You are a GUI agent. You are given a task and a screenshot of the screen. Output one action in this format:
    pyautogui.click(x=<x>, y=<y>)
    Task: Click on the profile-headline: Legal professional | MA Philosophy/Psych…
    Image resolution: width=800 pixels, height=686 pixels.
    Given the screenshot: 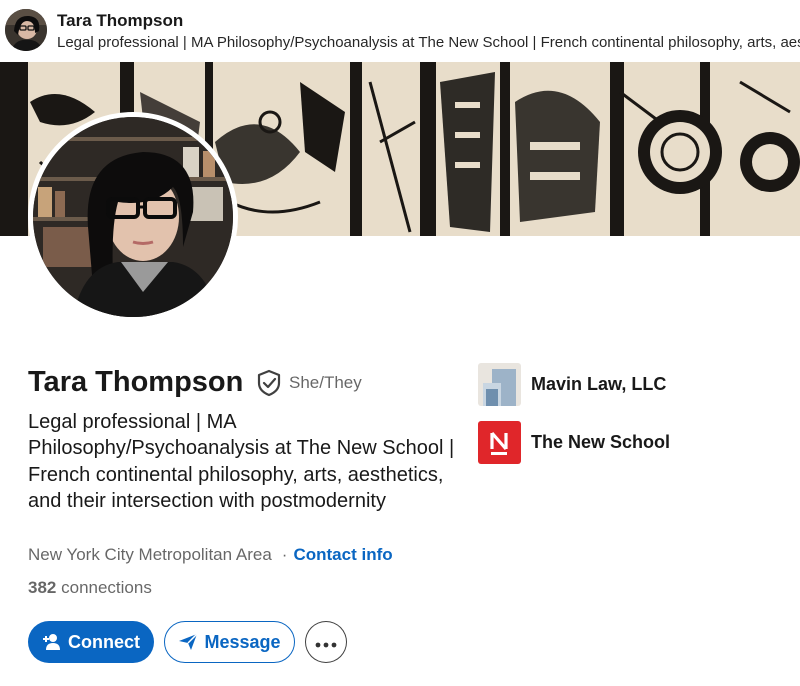 What is the action you would take?
    pyautogui.click(x=241, y=462)
    